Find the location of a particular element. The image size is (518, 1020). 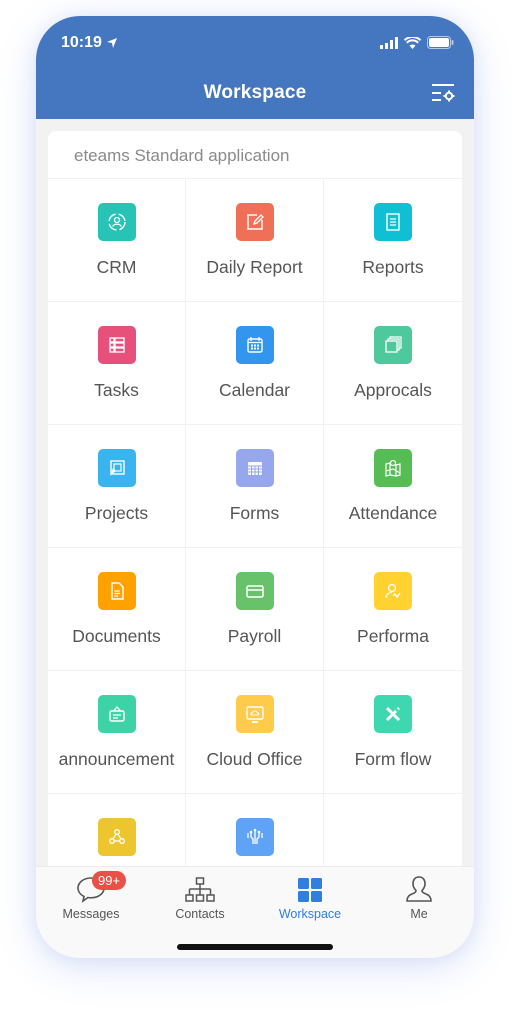

home-indicator is located at coordinates (255, 947).